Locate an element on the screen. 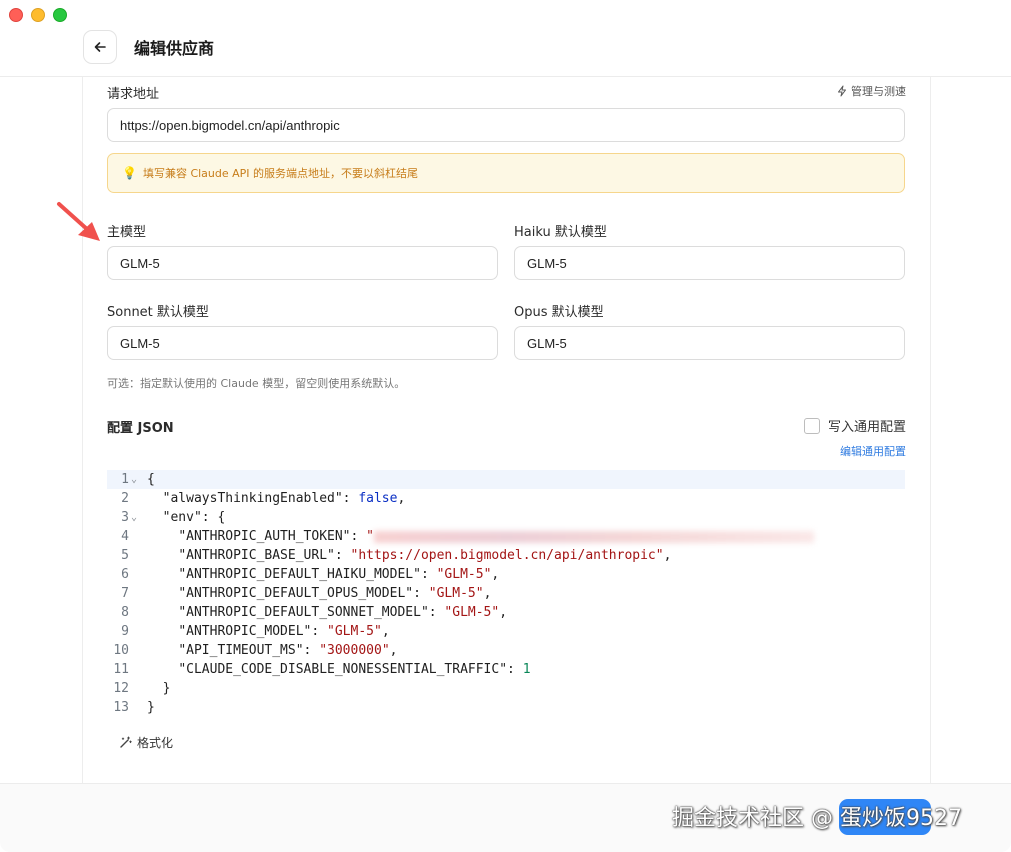 The width and height of the screenshot is (1011, 852). code-line: 9 "ANTHROPIC_MODEL": "GLM-5", is located at coordinates (506, 631).